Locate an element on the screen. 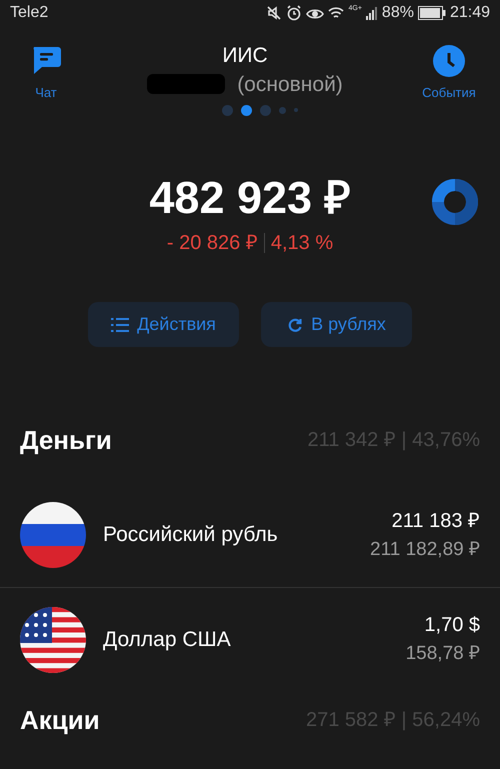  wifi-icon is located at coordinates (336, 13).